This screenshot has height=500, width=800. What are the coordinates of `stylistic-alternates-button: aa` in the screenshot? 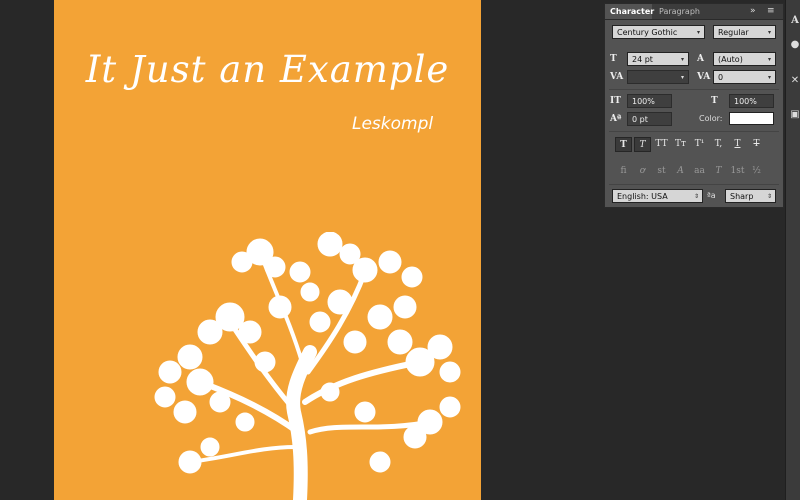 It's located at (699, 171).